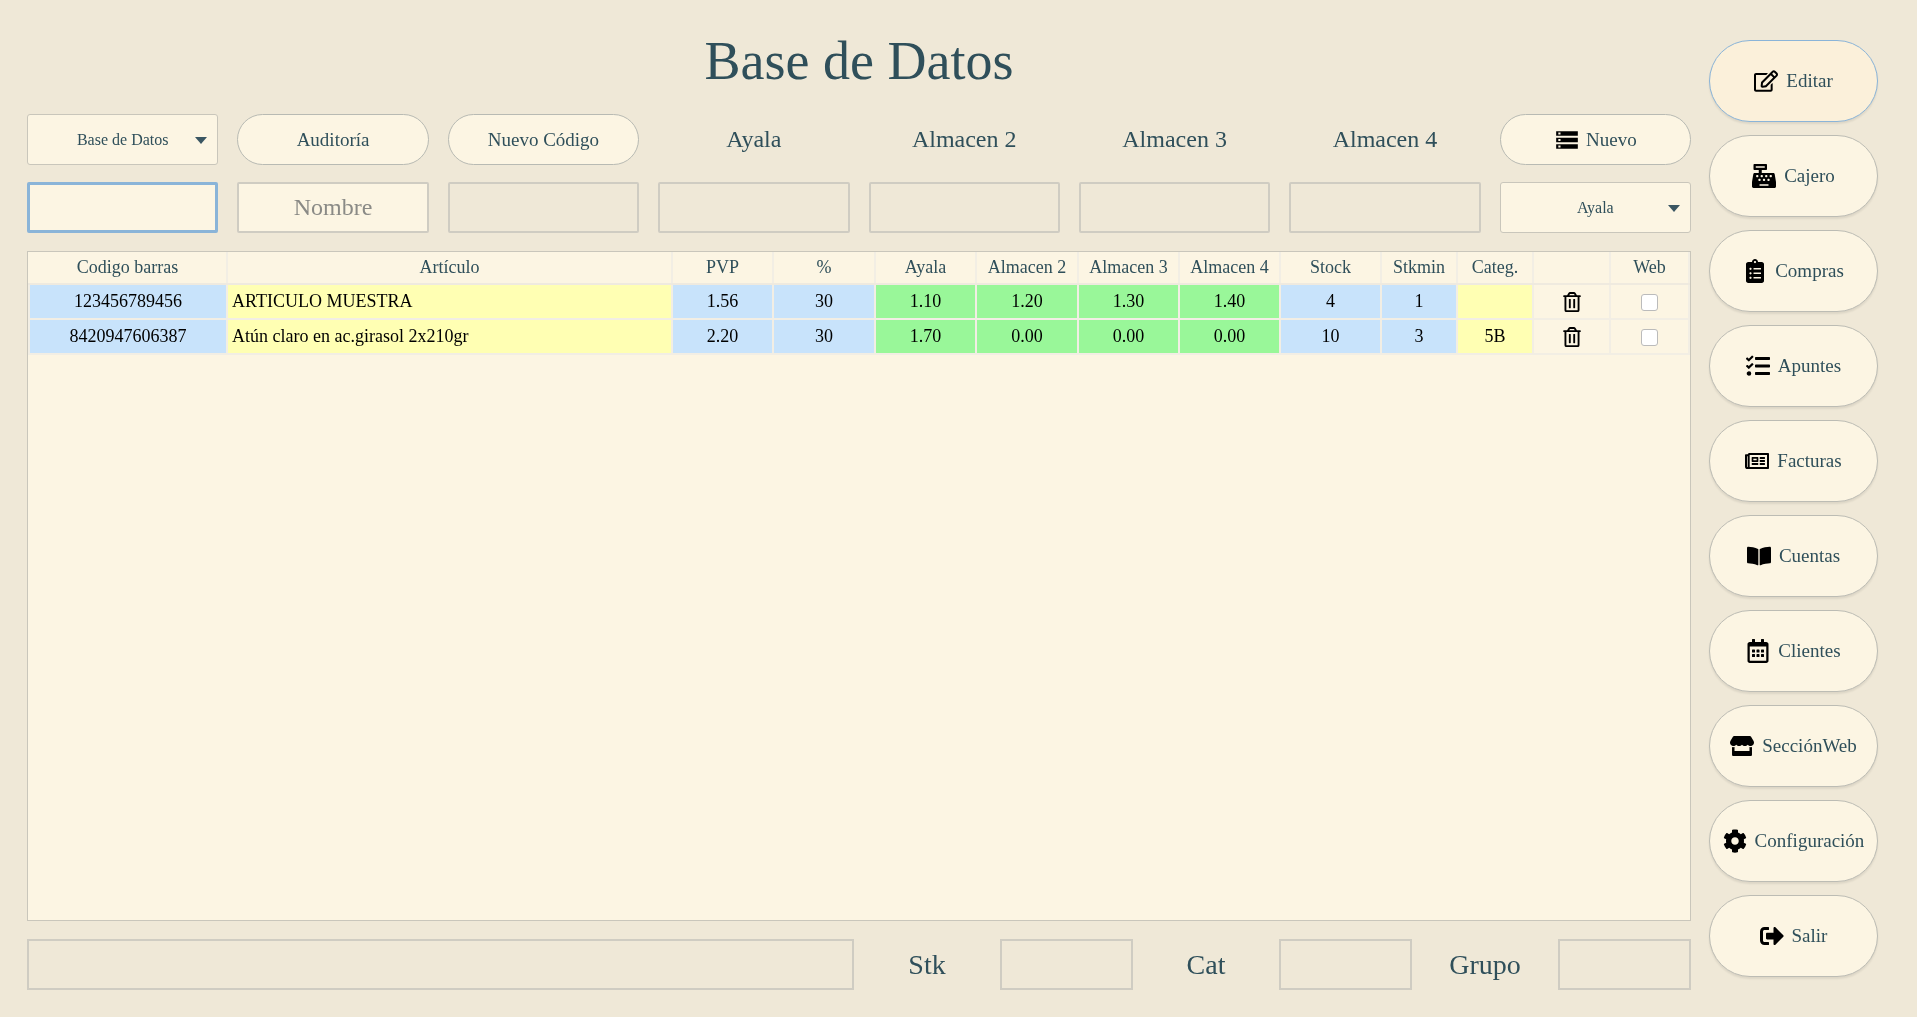 The image size is (1917, 1017). I want to click on warehouse-select: Ayala, so click(1595, 207).